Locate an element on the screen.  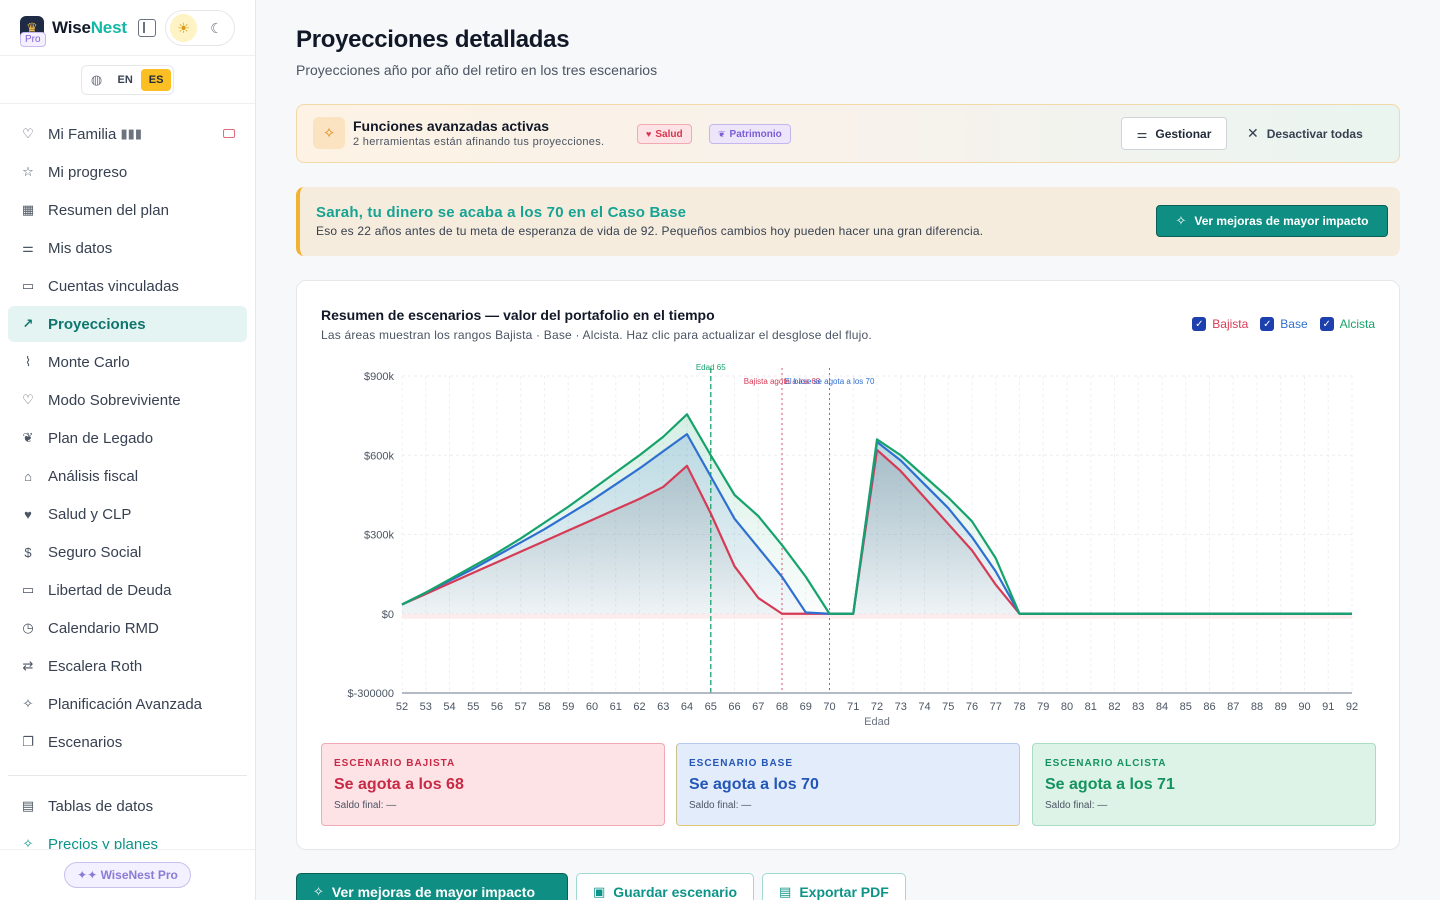
scenario-label: ESCENARIO ALCISTA is located at coordinates (1106, 763).